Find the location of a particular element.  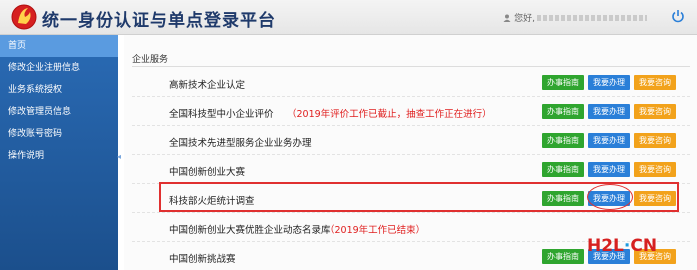

sidebar-item-instructions: 操作说明 is located at coordinates (59, 156).